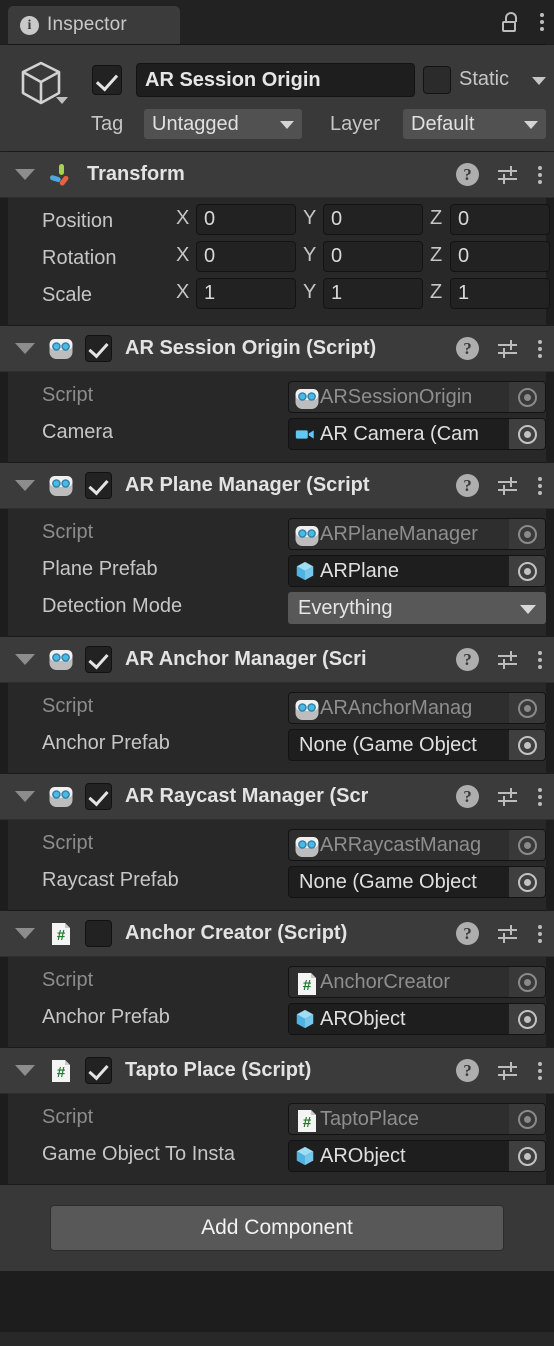  I want to click on object-field-plane-prefab: ARPlane, so click(417, 571).